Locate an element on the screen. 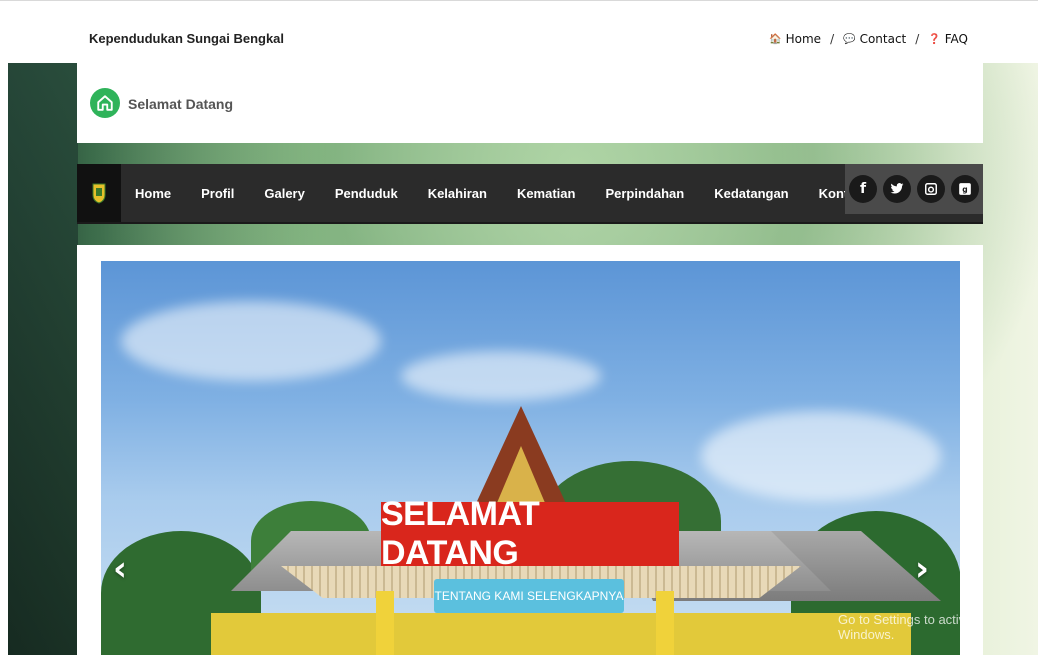 Image resolution: width=1038 pixels, height=655 pixels. nav-item-home: Home is located at coordinates (153, 193).